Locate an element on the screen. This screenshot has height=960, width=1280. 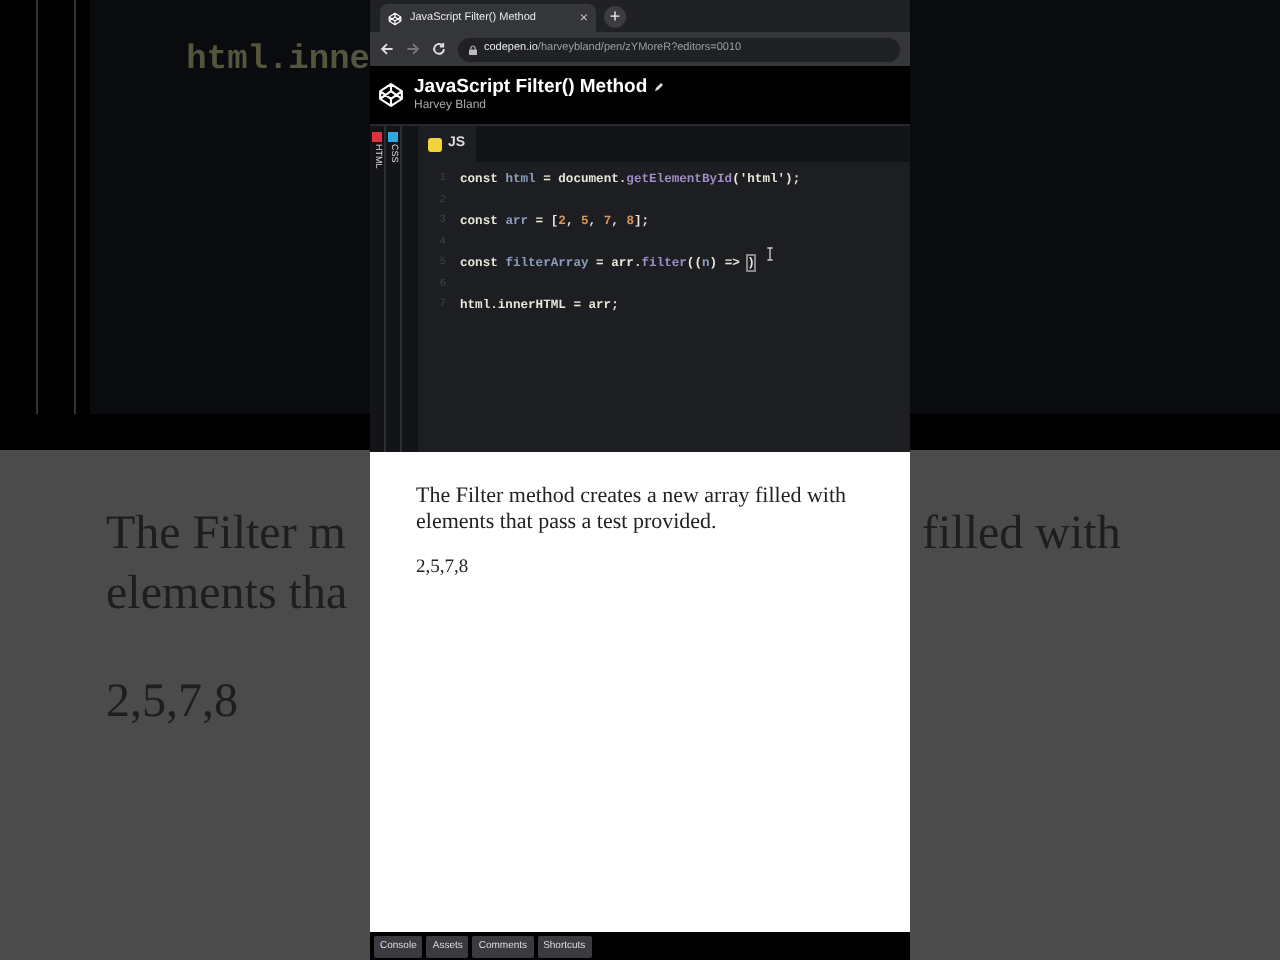
preview-paragraph: The Filter method creates a new array filled with elements that pass a test provided. is located at coordinates (632, 510).